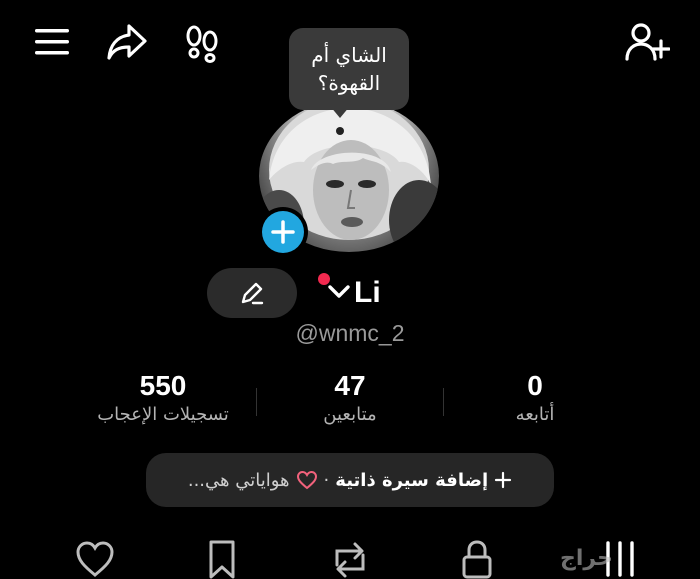 Image resolution: width=700 pixels, height=579 pixels. I want to click on repost-icon, so click(350, 559).